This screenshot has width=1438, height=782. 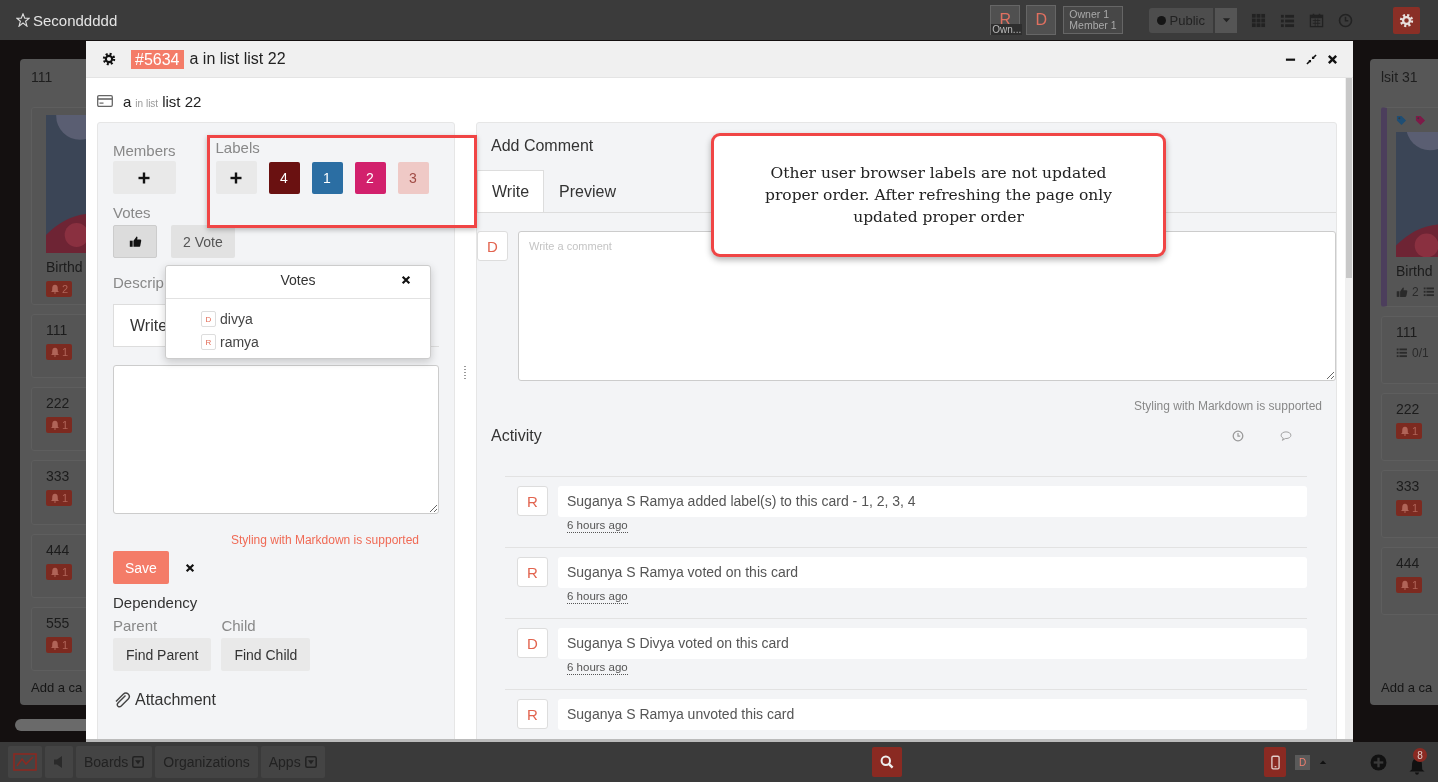 What do you see at coordinates (157, 59) in the screenshot?
I see `card-id-badge: #5634` at bounding box center [157, 59].